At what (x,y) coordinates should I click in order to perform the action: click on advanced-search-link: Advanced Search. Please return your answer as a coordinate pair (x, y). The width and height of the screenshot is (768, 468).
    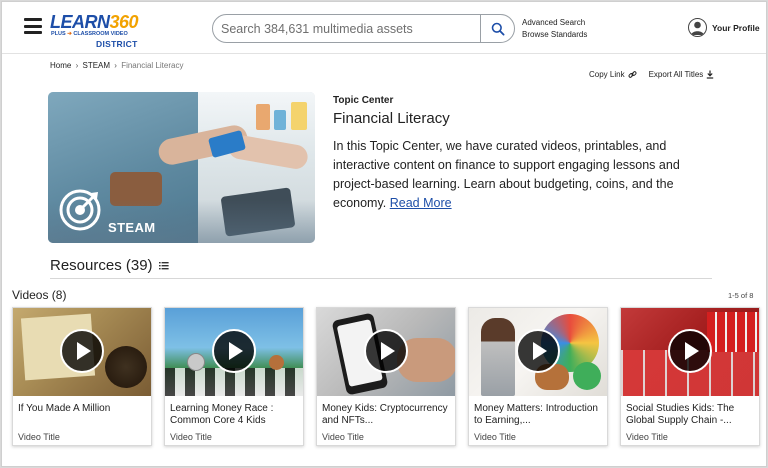
    Looking at the image, I should click on (554, 23).